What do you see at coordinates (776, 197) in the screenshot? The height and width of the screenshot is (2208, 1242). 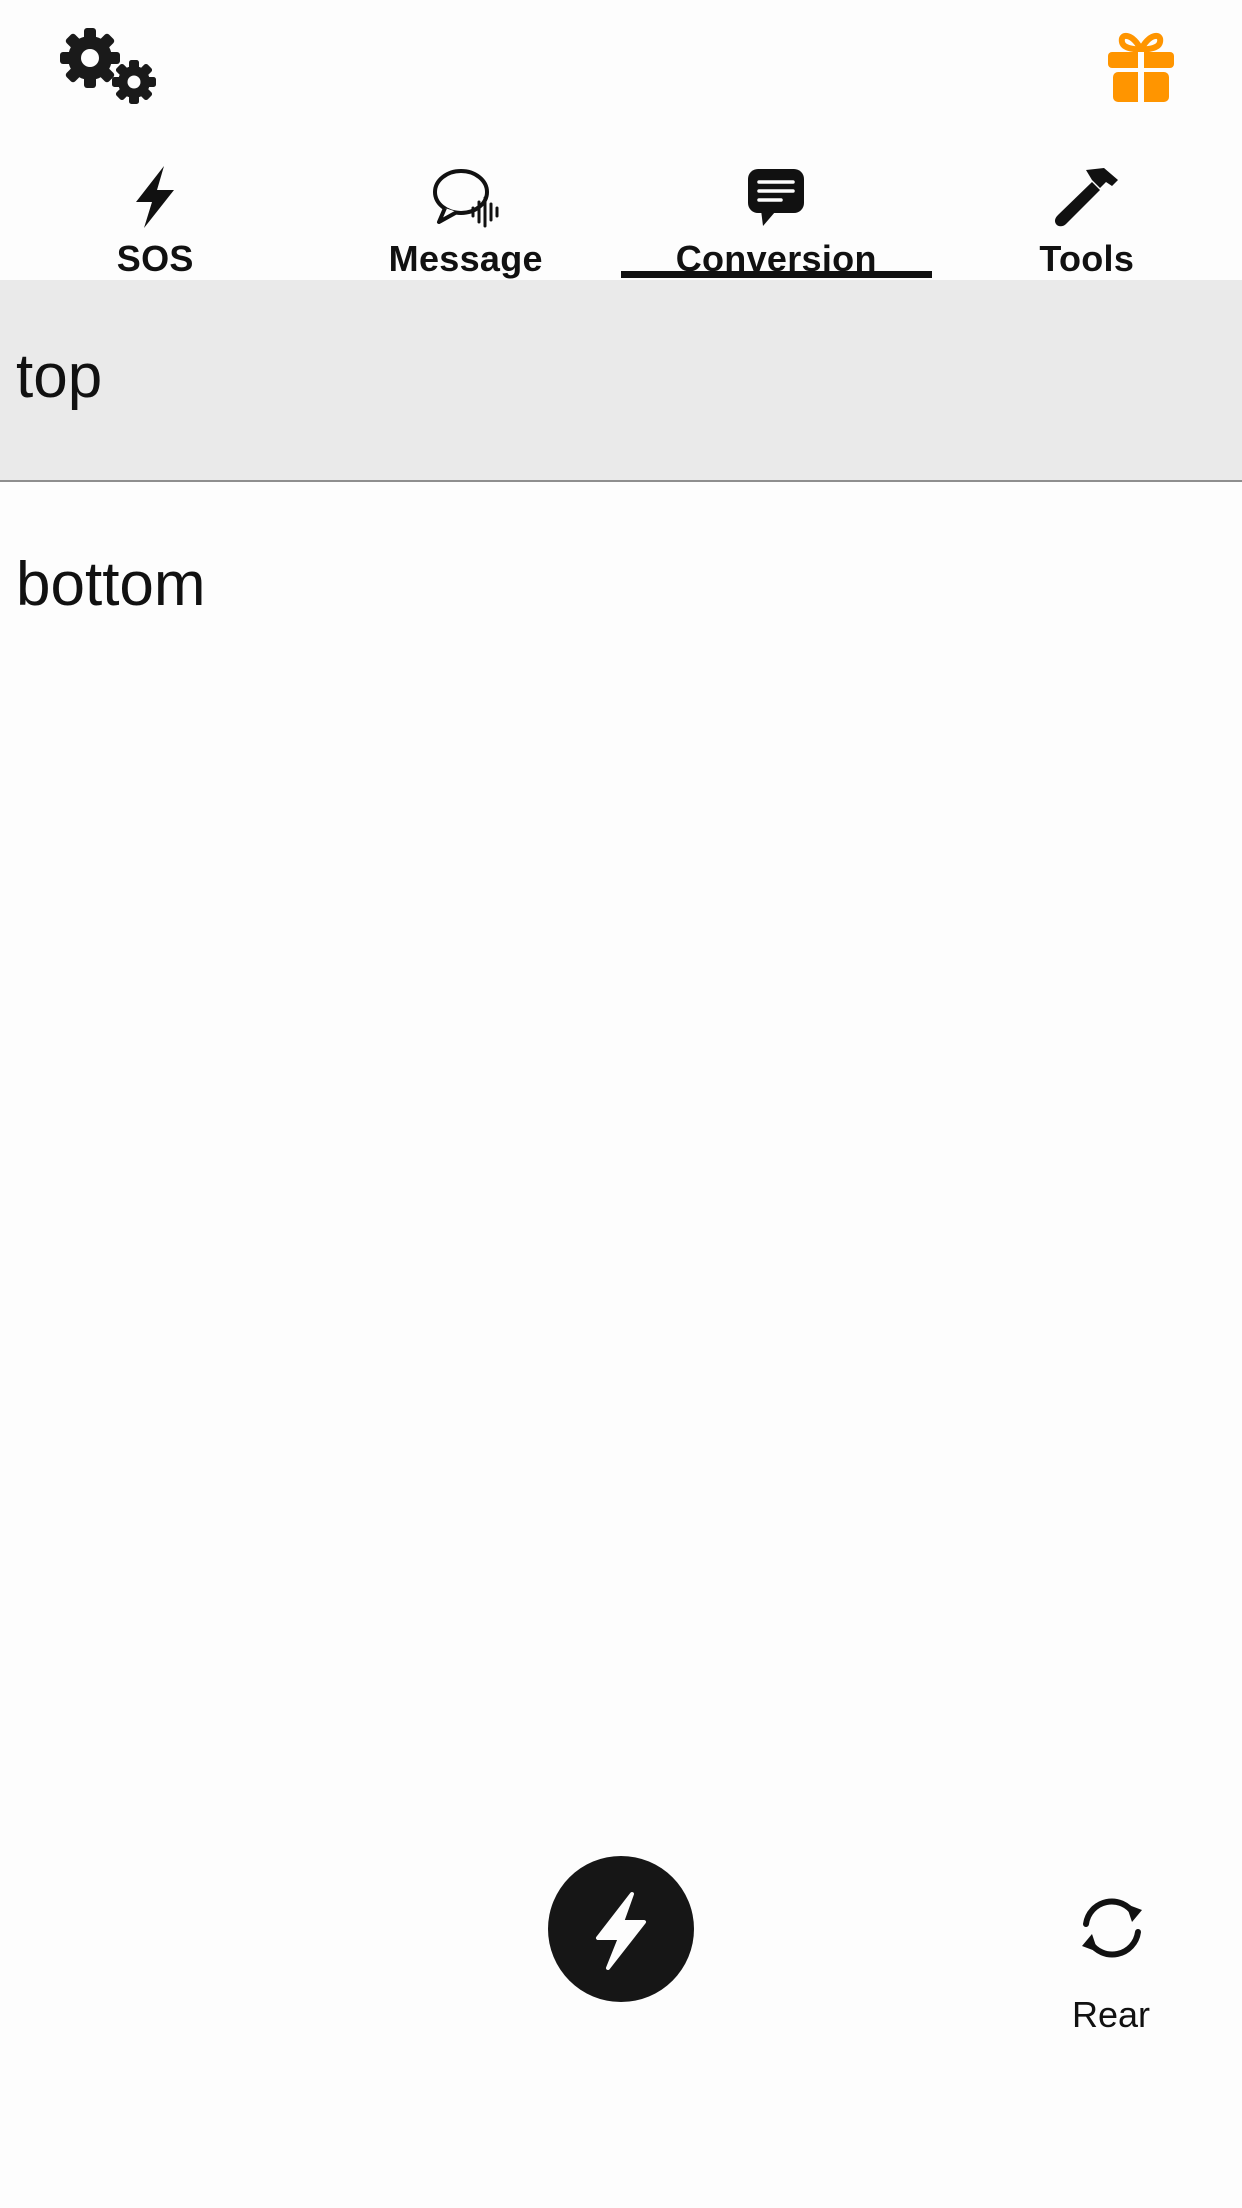 I see `chat-text-icon` at bounding box center [776, 197].